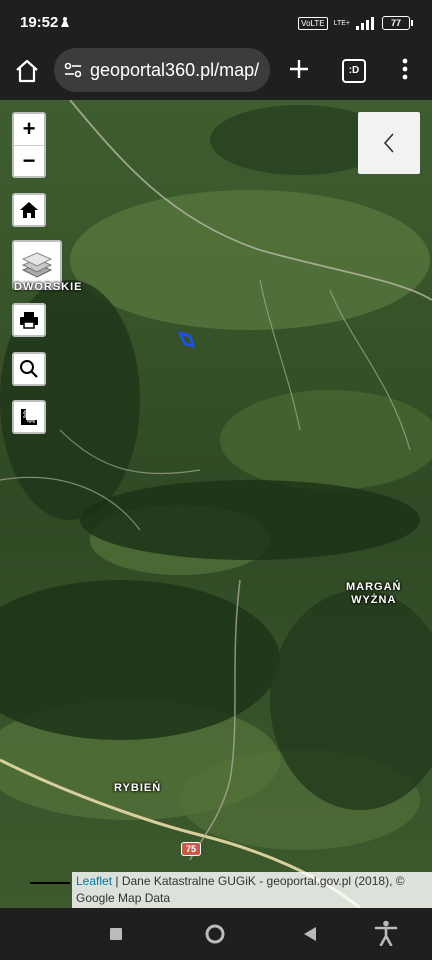 The width and height of the screenshot is (432, 960). I want to click on notification-icon, so click(65, 22).